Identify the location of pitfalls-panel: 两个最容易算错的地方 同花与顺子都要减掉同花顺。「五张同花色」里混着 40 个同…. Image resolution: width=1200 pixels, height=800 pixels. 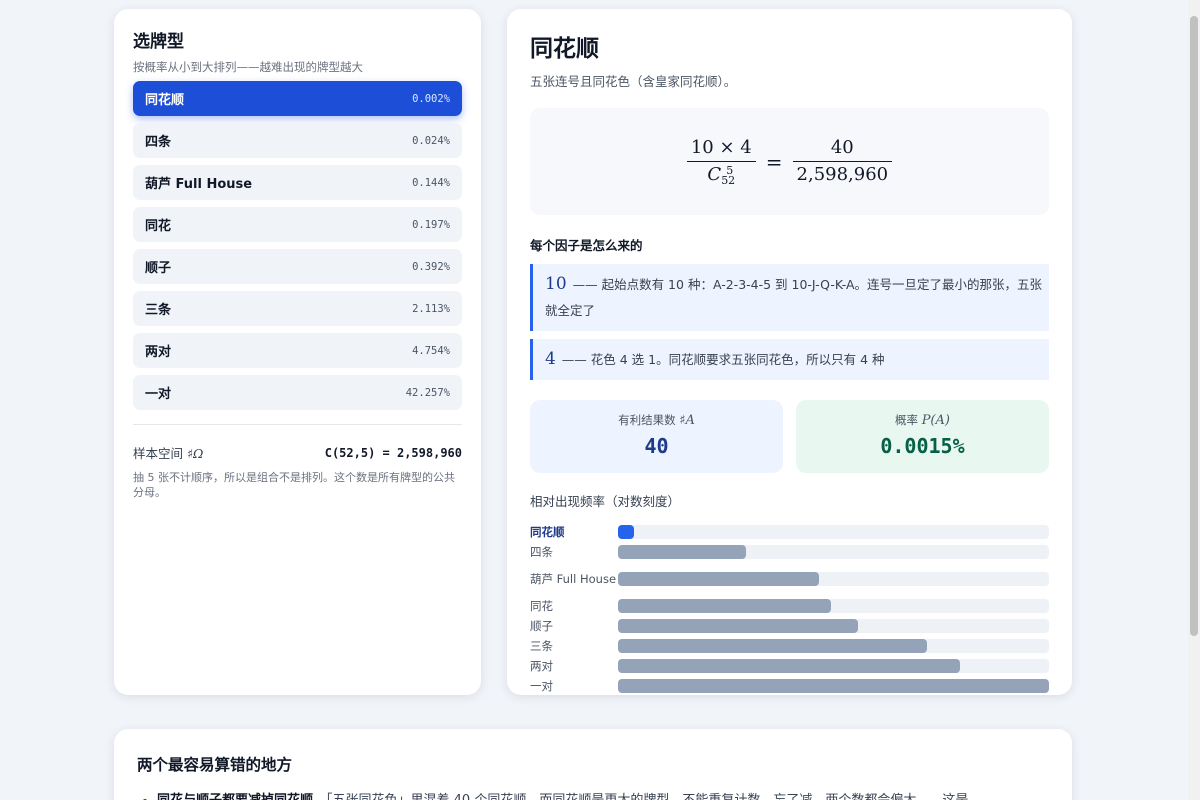
(593, 764).